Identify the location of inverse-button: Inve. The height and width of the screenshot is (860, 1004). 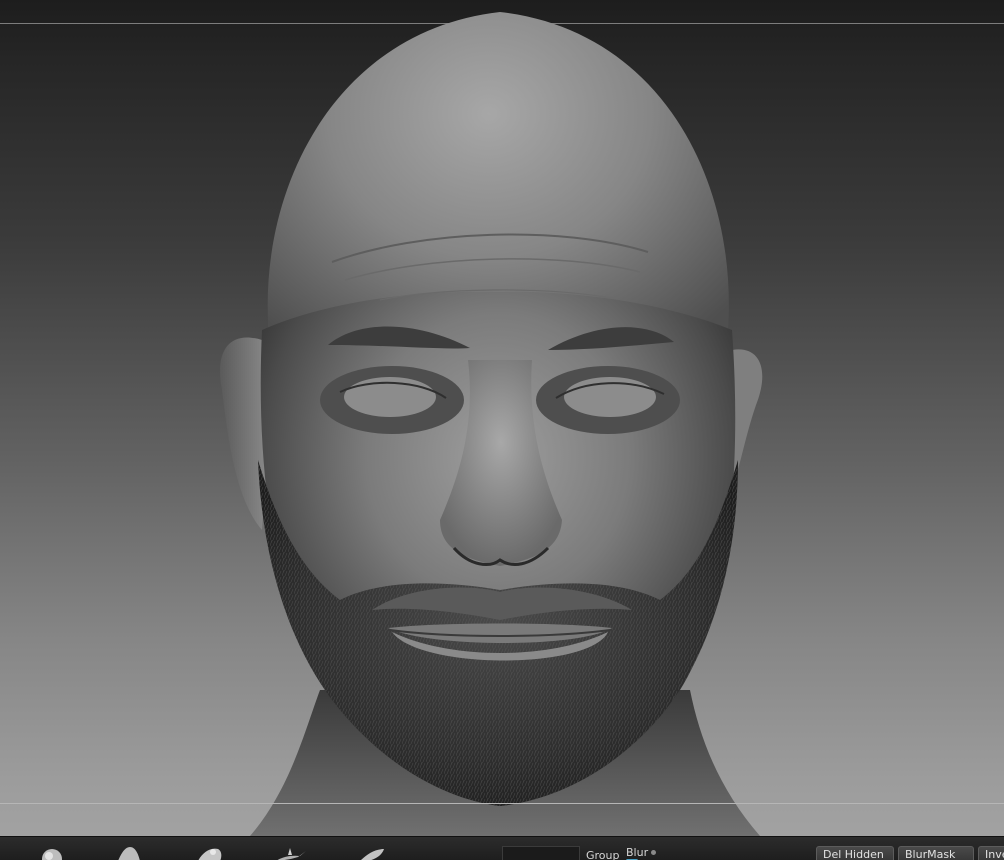
(991, 853).